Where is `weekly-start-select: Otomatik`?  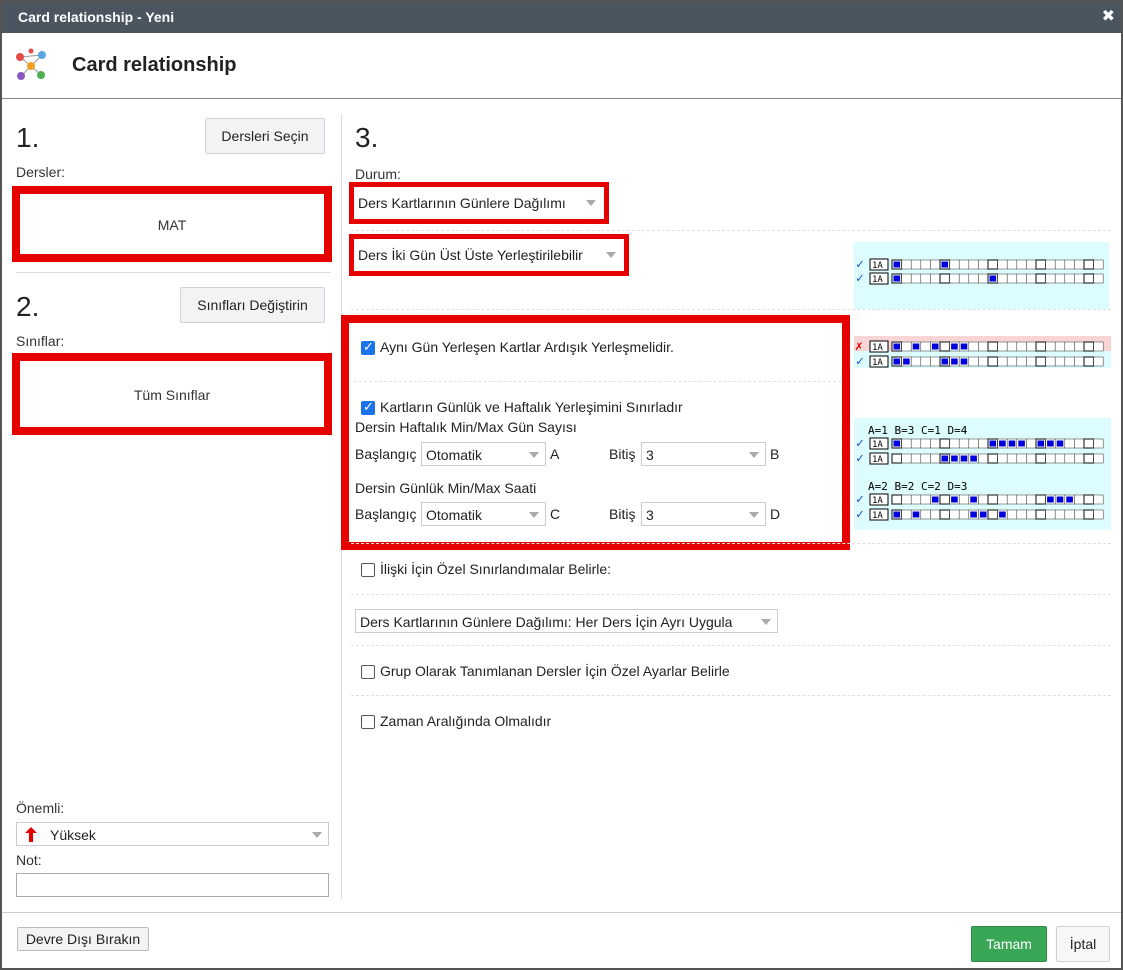
weekly-start-select: Otomatik is located at coordinates (483, 454).